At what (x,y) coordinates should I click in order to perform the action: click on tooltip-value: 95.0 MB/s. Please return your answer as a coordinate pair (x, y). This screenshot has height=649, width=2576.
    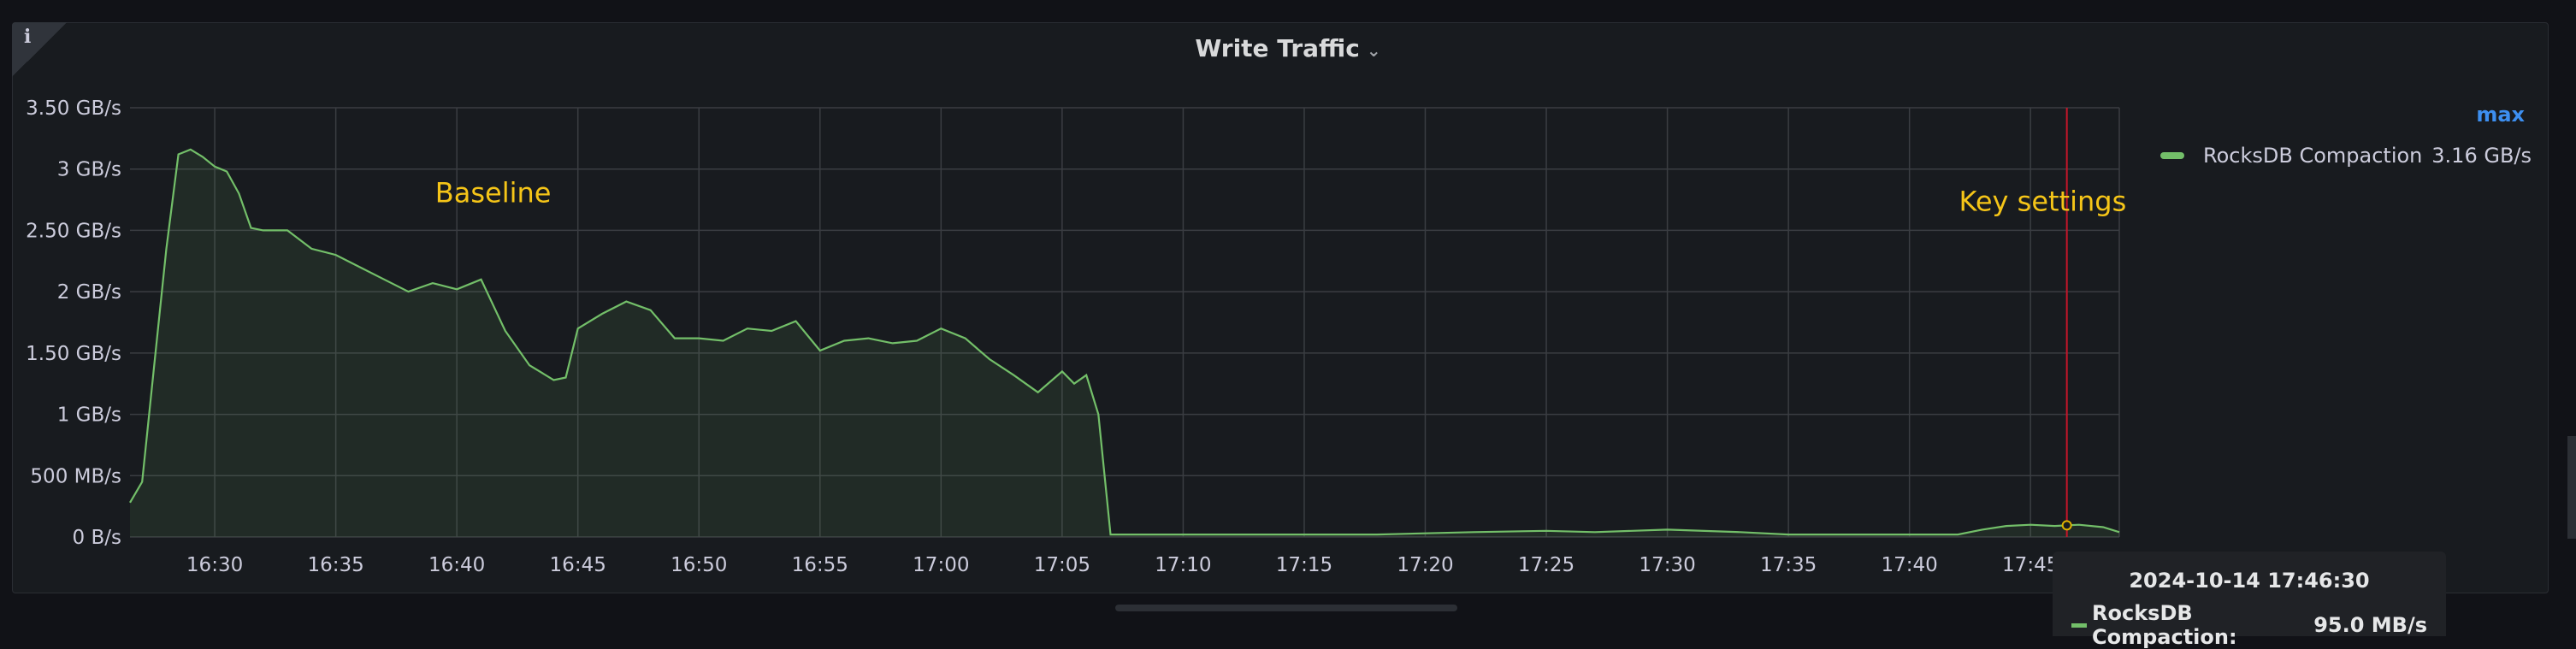
    Looking at the image, I should click on (2370, 625).